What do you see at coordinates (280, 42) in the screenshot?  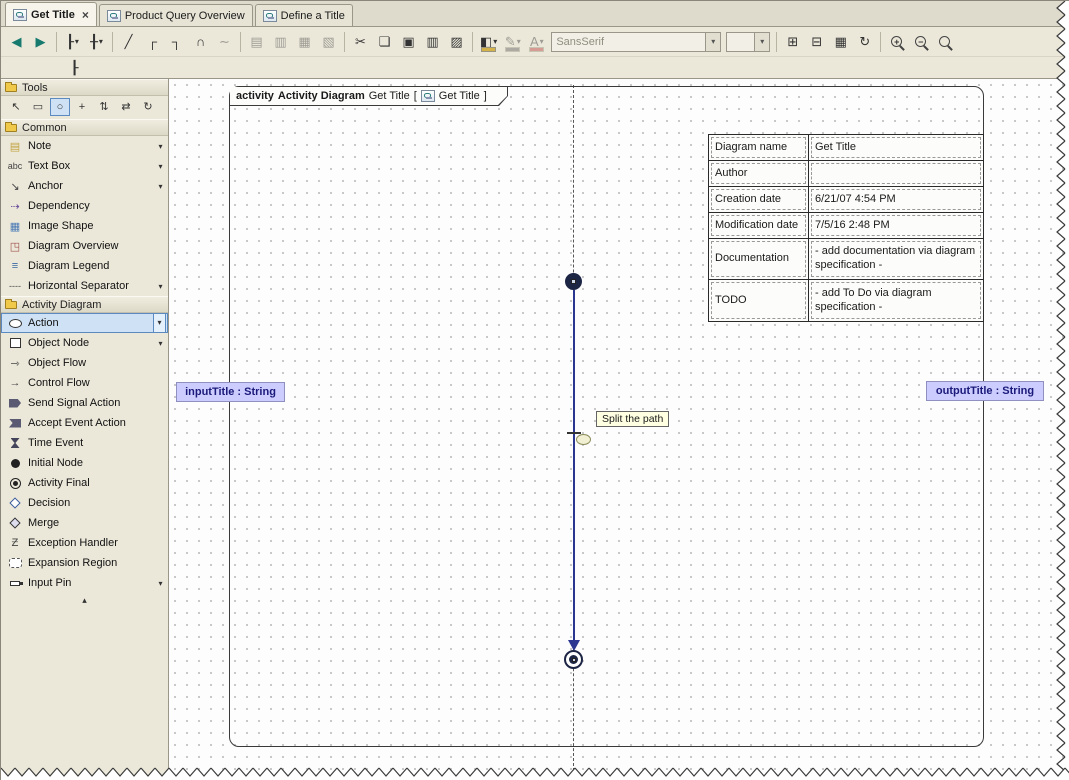 I see `distribute-vertically-button: ▥` at bounding box center [280, 42].